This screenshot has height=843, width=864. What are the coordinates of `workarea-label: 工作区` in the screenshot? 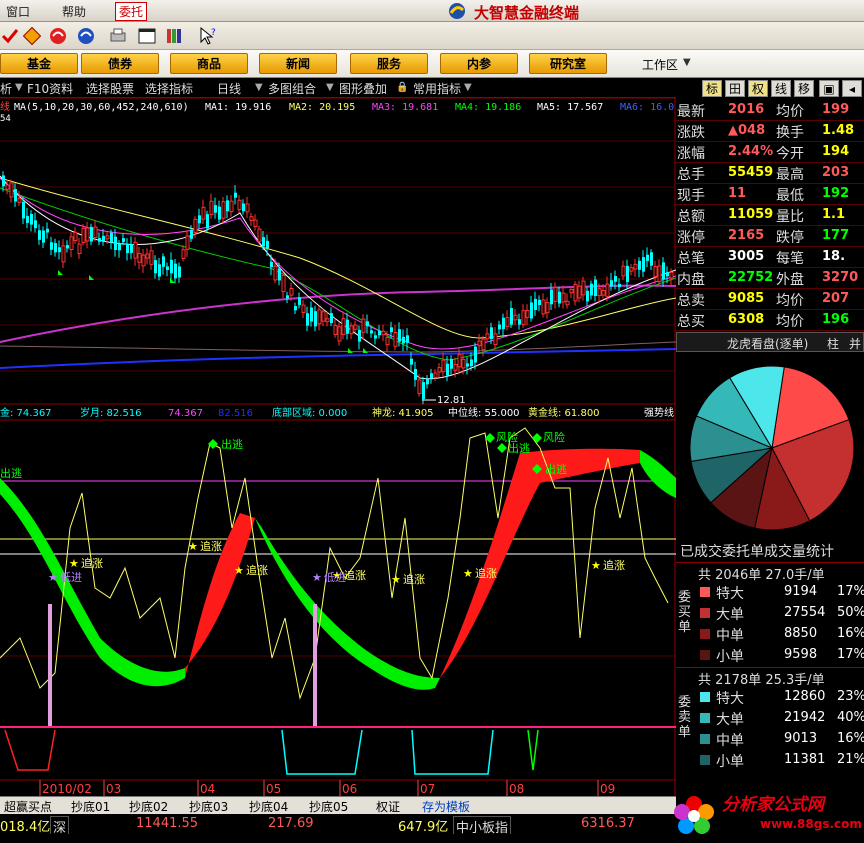 It's located at (660, 64).